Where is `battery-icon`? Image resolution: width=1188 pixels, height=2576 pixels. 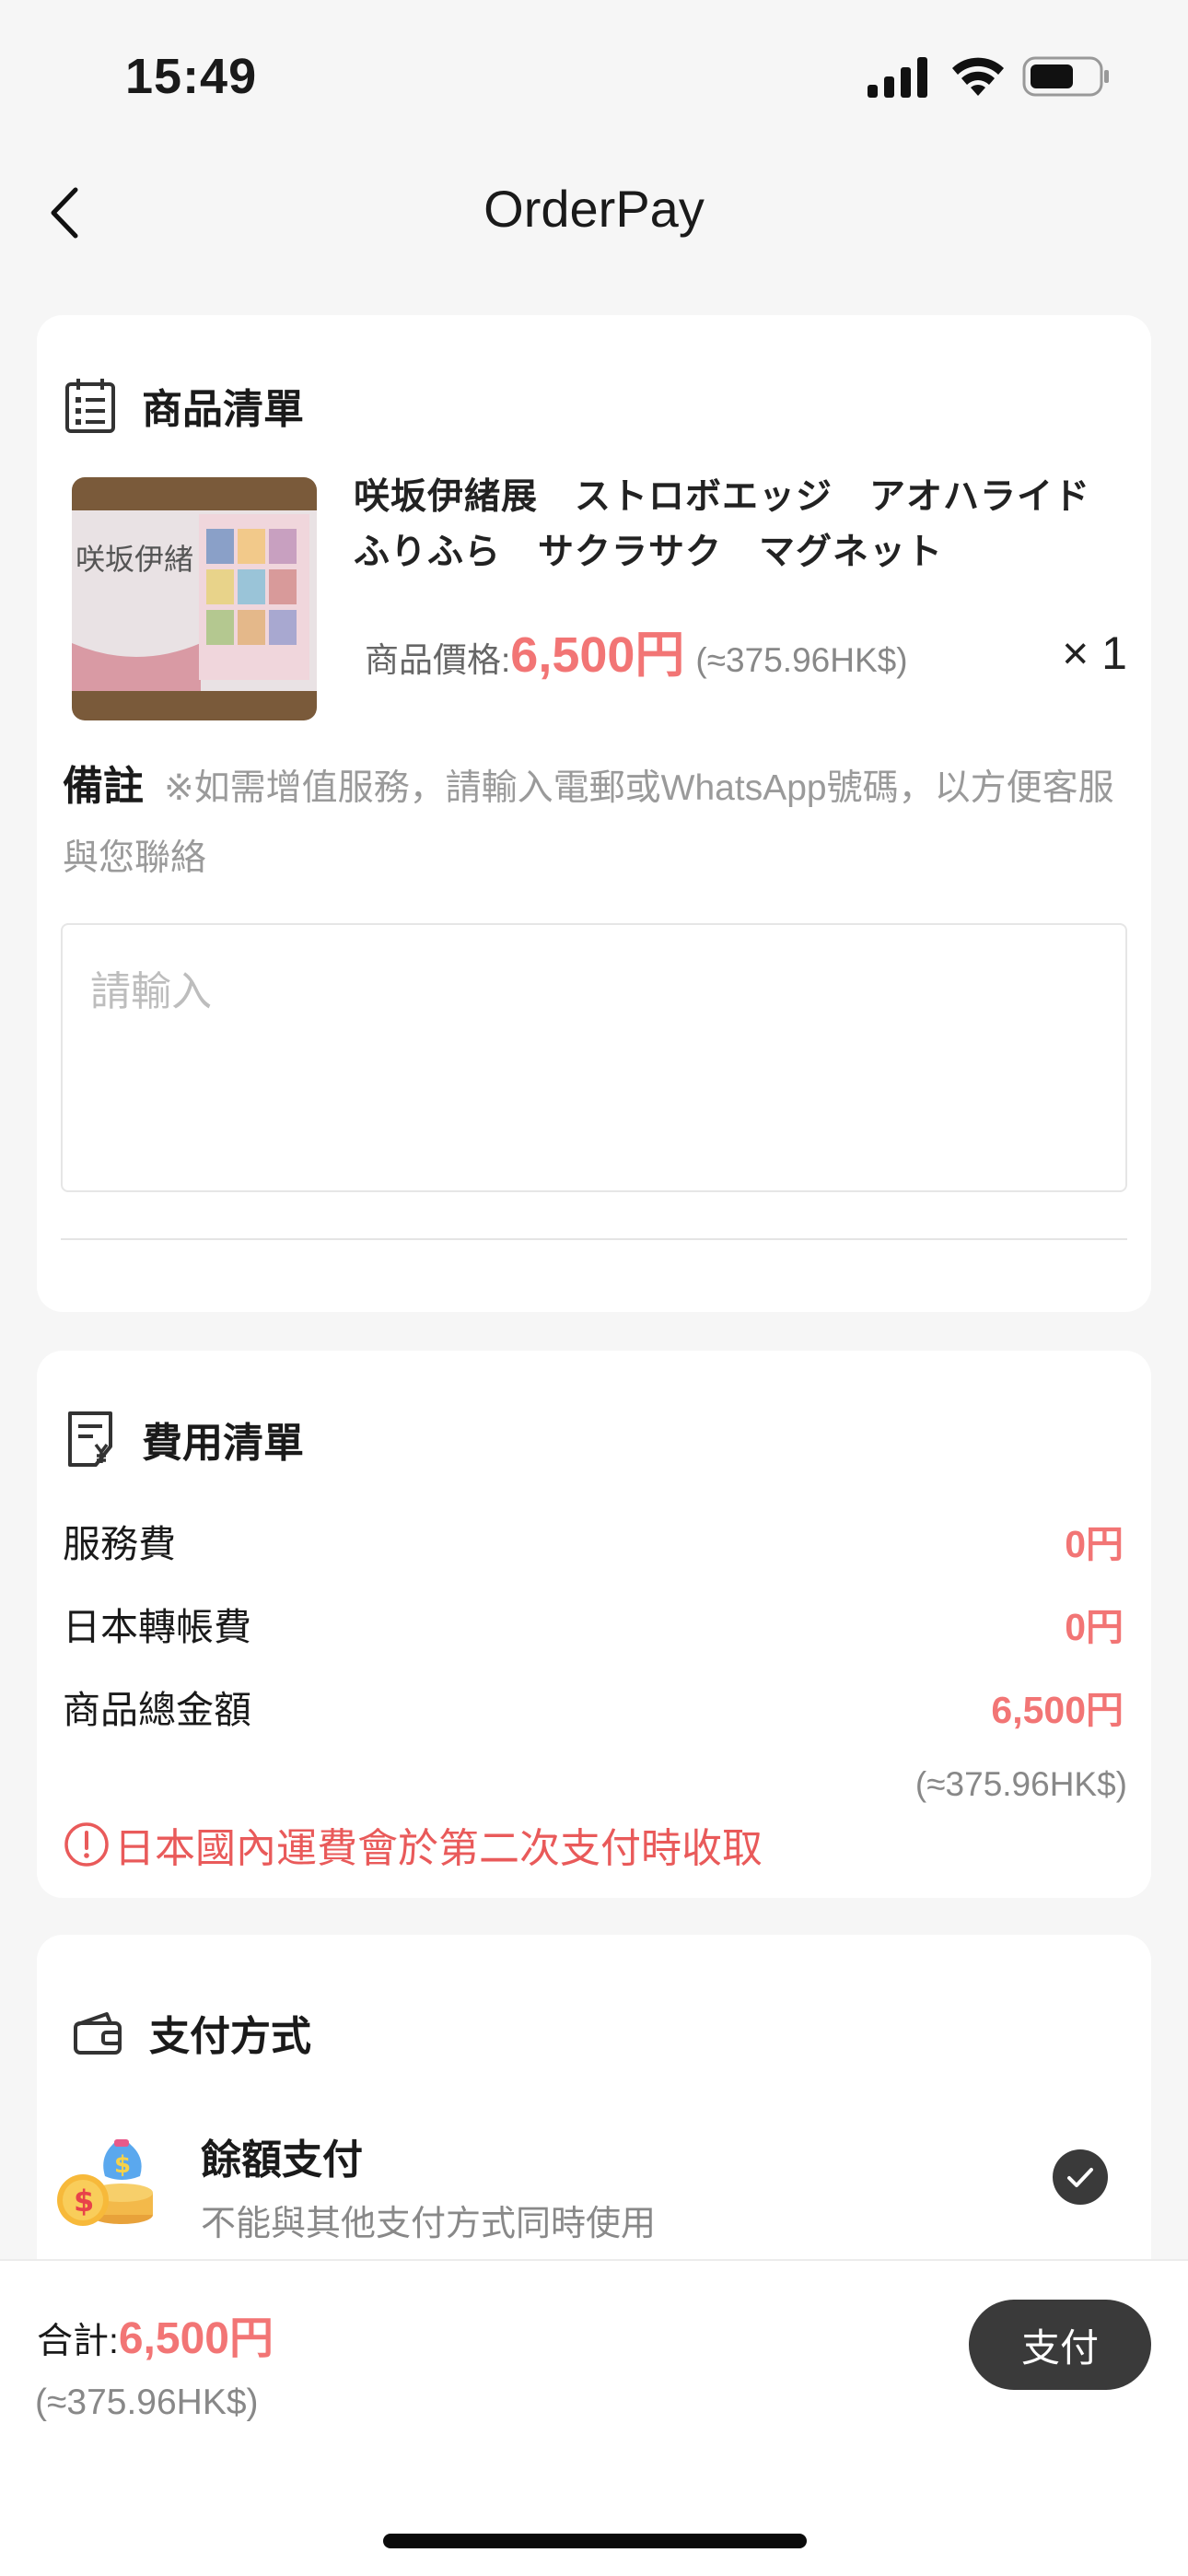
battery-icon is located at coordinates (1065, 76).